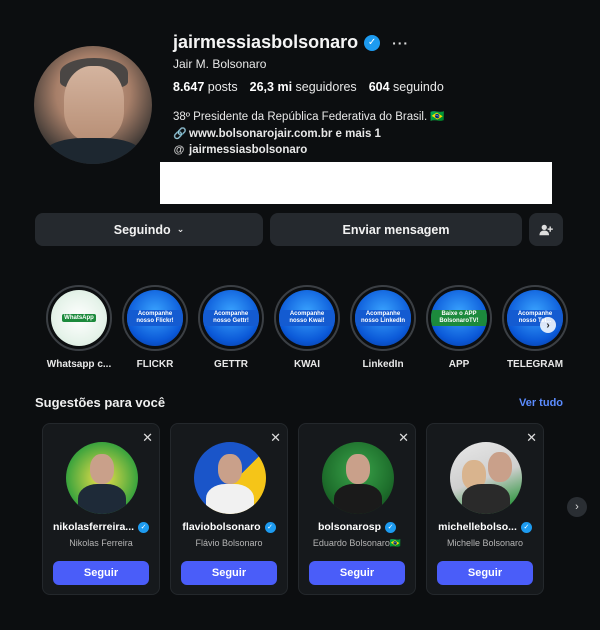  What do you see at coordinates (180, 134) in the screenshot?
I see `link-icon: 🔗` at bounding box center [180, 134].